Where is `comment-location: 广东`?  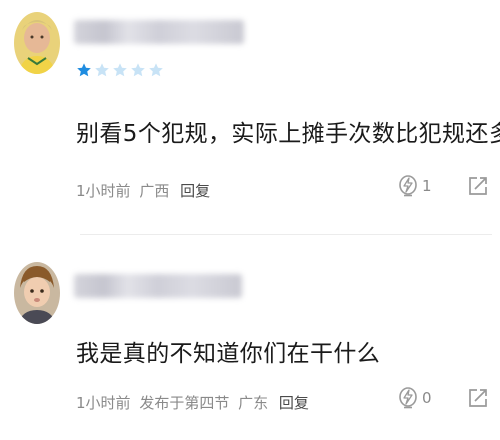 comment-location: 广东 is located at coordinates (253, 403).